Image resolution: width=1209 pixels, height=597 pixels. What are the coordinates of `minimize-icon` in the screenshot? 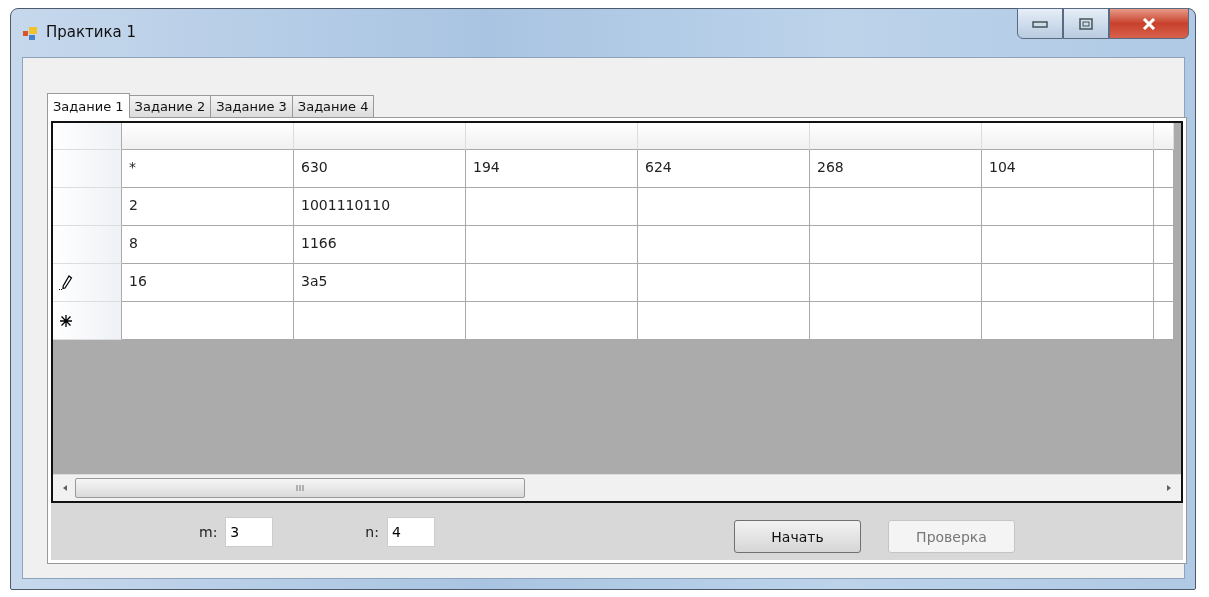 It's located at (1040, 23).